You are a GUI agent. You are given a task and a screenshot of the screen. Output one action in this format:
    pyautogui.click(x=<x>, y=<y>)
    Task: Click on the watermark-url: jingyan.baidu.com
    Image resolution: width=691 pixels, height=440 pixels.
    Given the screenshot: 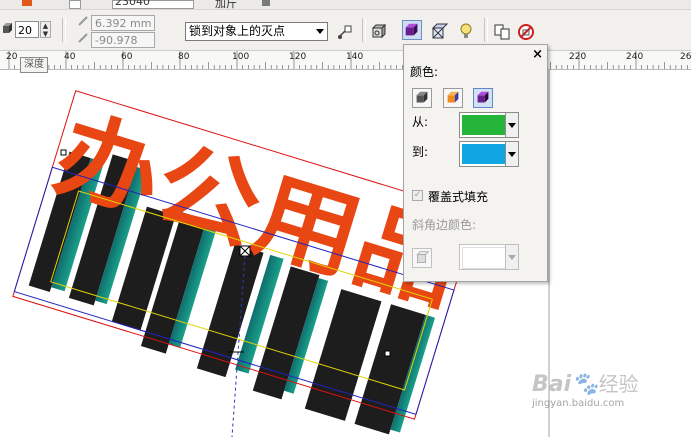 What is the action you would take?
    pyautogui.click(x=578, y=403)
    